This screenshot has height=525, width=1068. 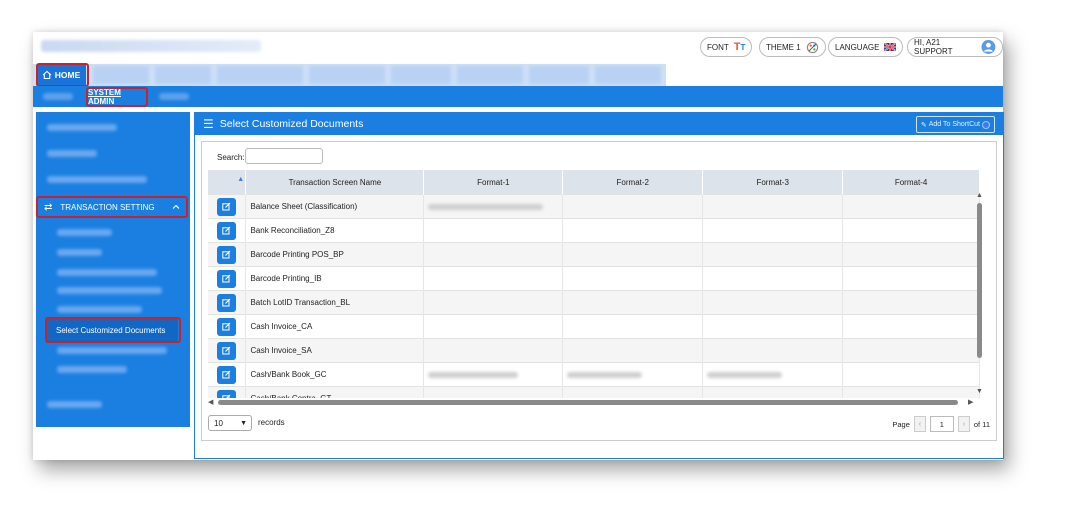 I want to click on page-size-value: 10, so click(x=218, y=423).